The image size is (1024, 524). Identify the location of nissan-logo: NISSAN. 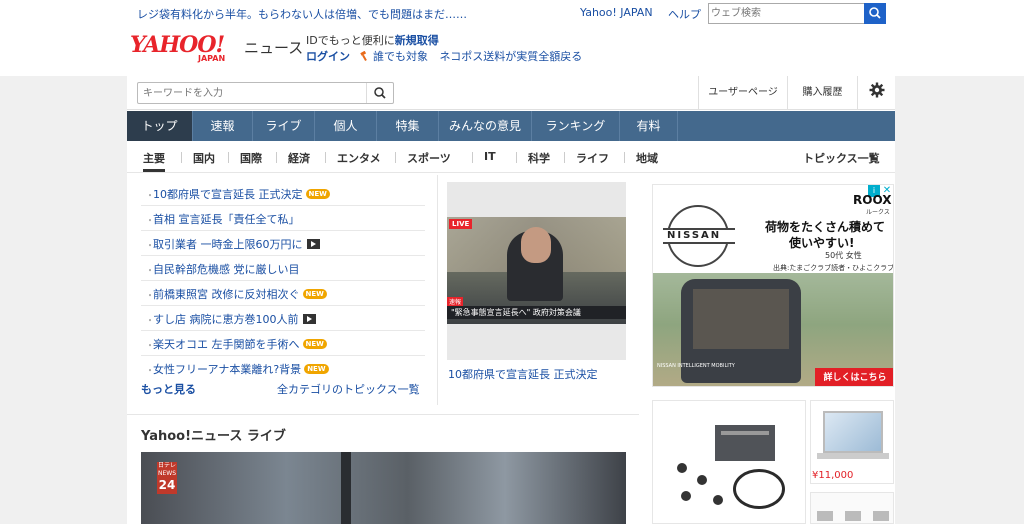
(699, 236).